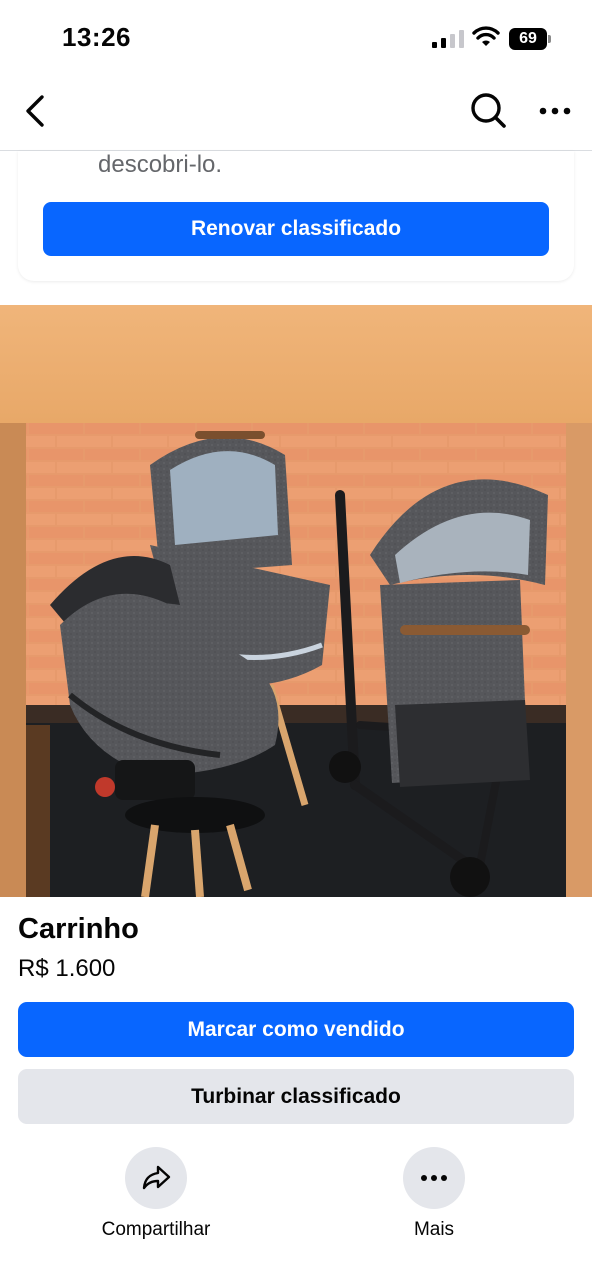 The image size is (592, 1280). What do you see at coordinates (296, 229) in the screenshot?
I see `renew-listing-button: Renovar classificado` at bounding box center [296, 229].